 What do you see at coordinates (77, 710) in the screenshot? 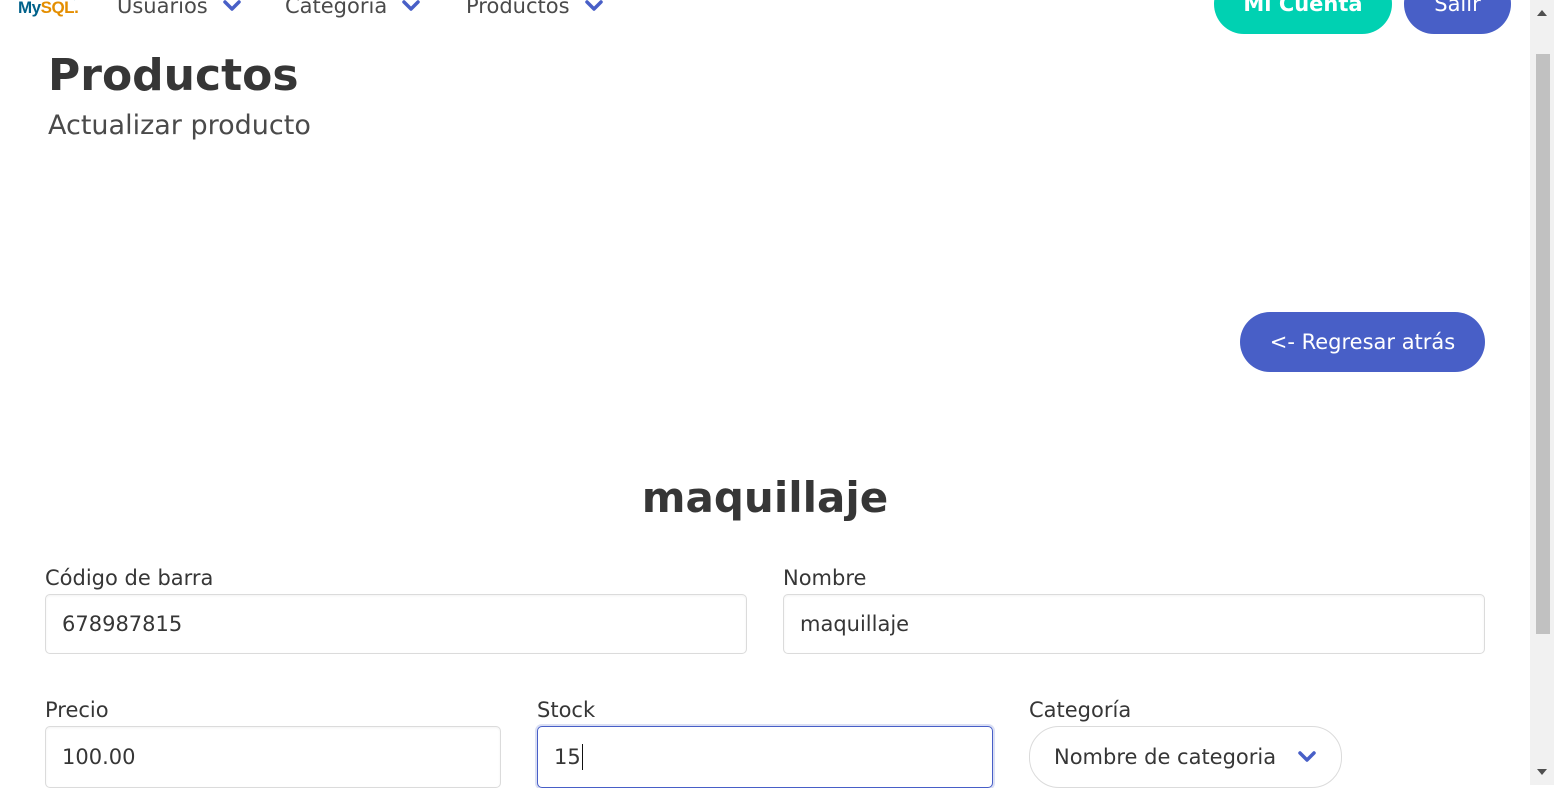
I see `price-label: Precio` at bounding box center [77, 710].